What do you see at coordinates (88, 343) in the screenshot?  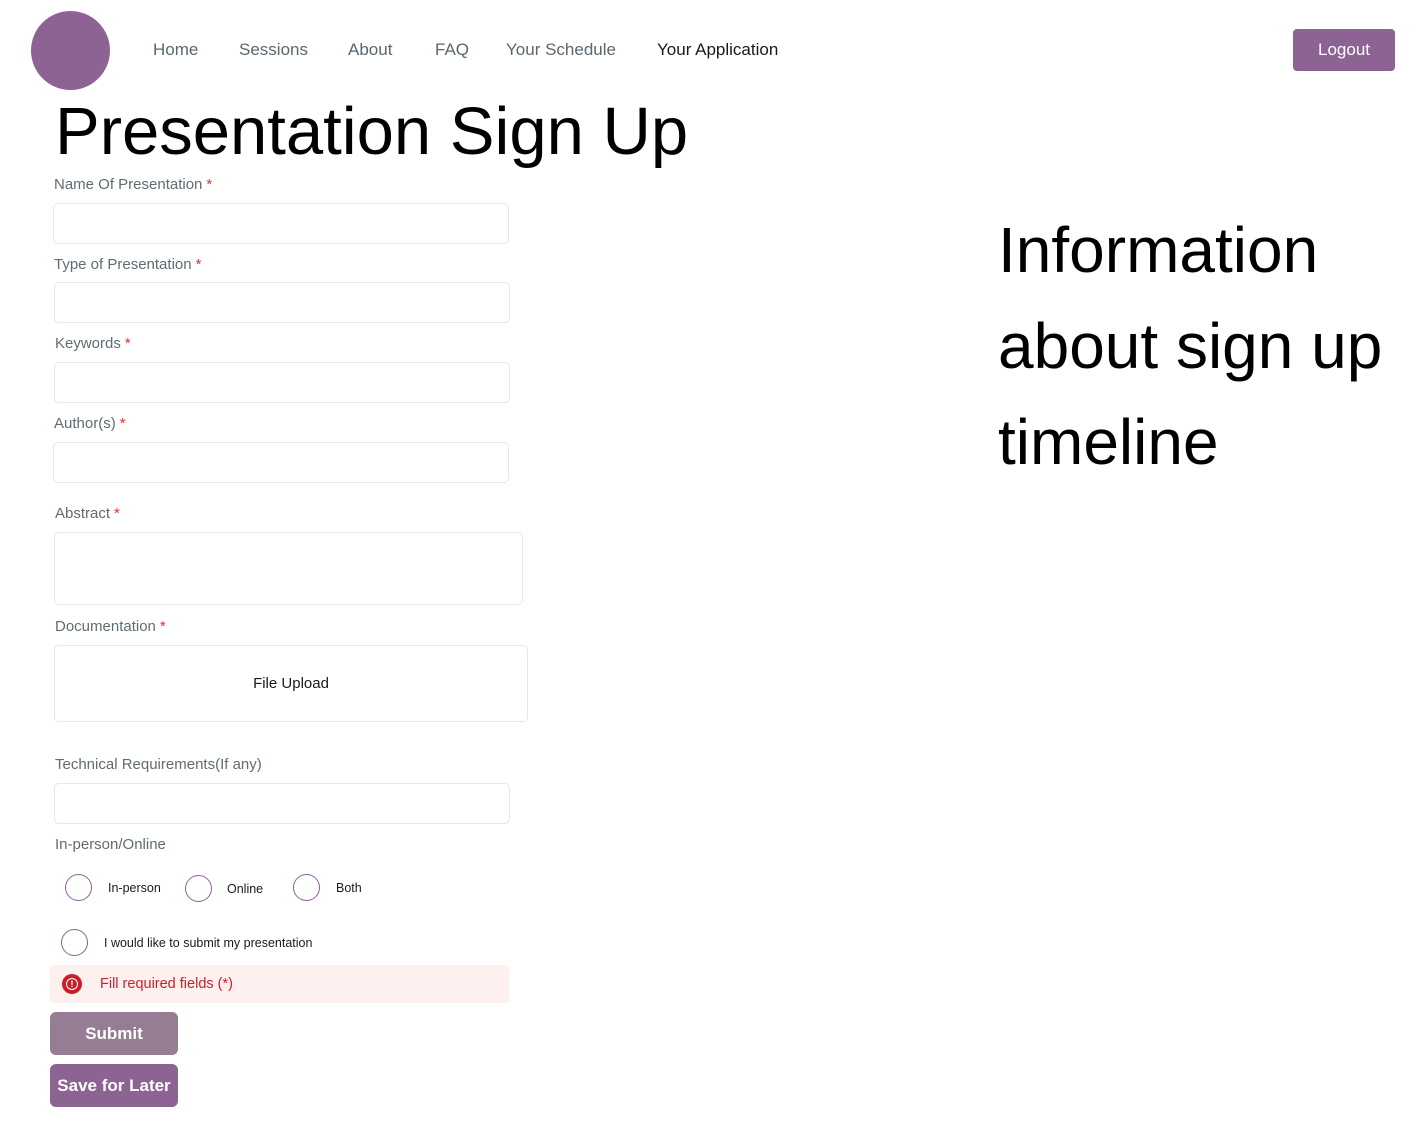 I see `keywords-field-label-text: Keywords` at bounding box center [88, 343].